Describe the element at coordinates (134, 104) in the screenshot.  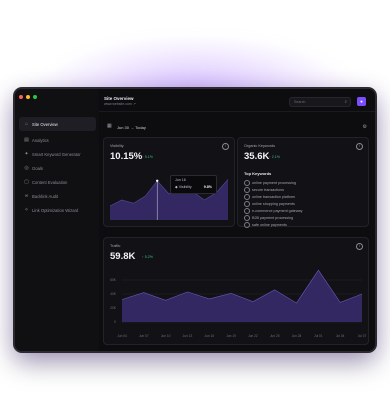
I see `external-link-icon: ↗` at that location.